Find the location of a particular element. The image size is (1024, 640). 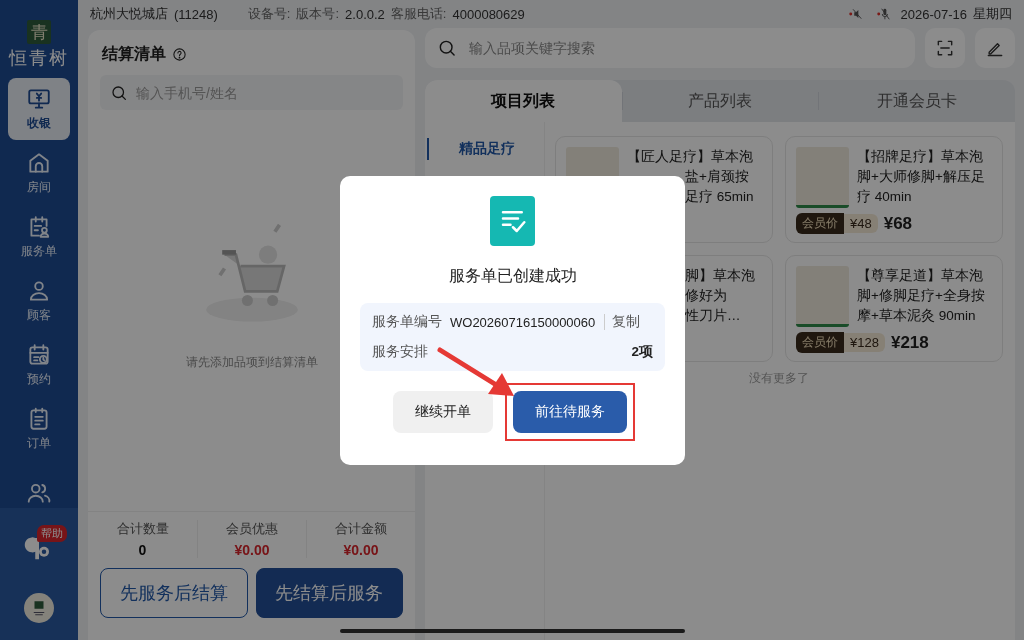

info-label: 服务单编号 is located at coordinates (407, 322).